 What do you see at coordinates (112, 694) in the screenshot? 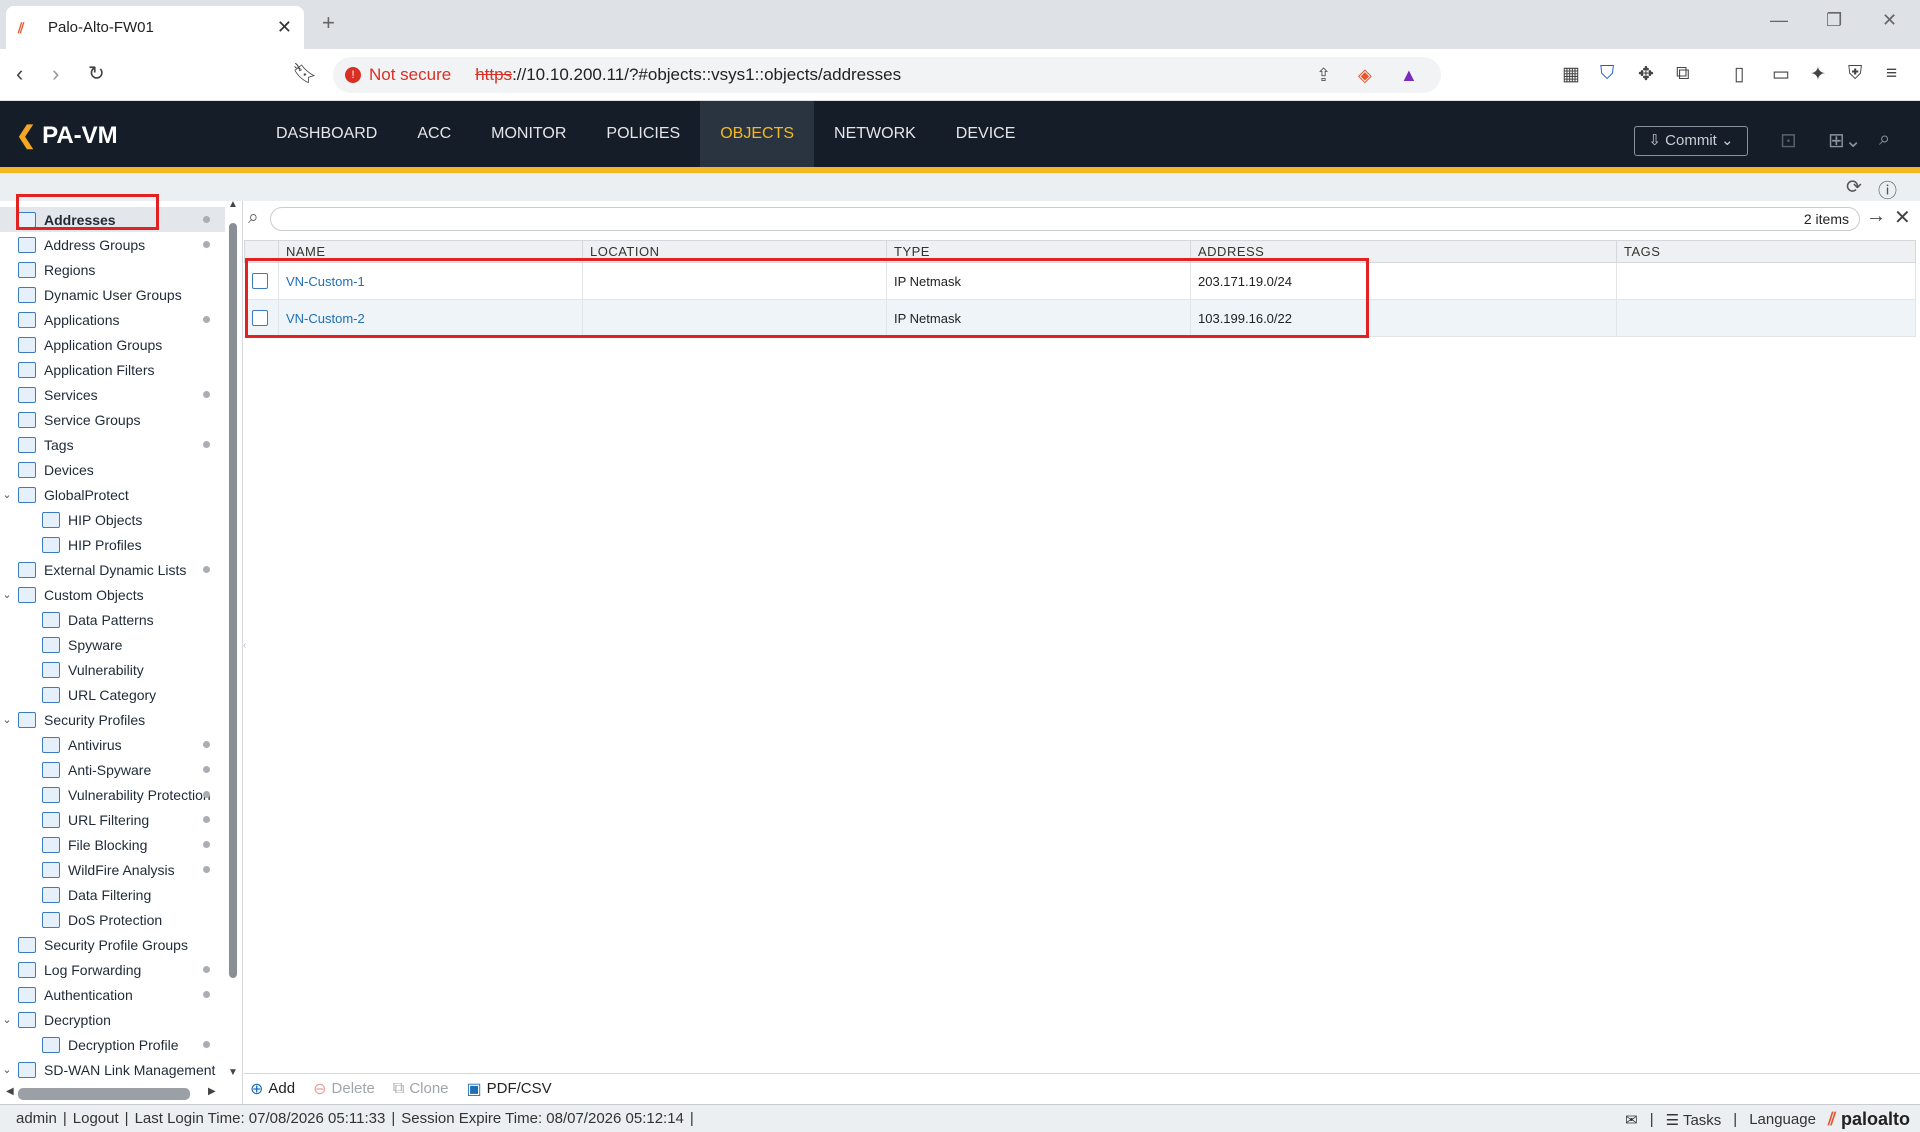
I see `sidebar-item-url-category: URL Category` at bounding box center [112, 694].